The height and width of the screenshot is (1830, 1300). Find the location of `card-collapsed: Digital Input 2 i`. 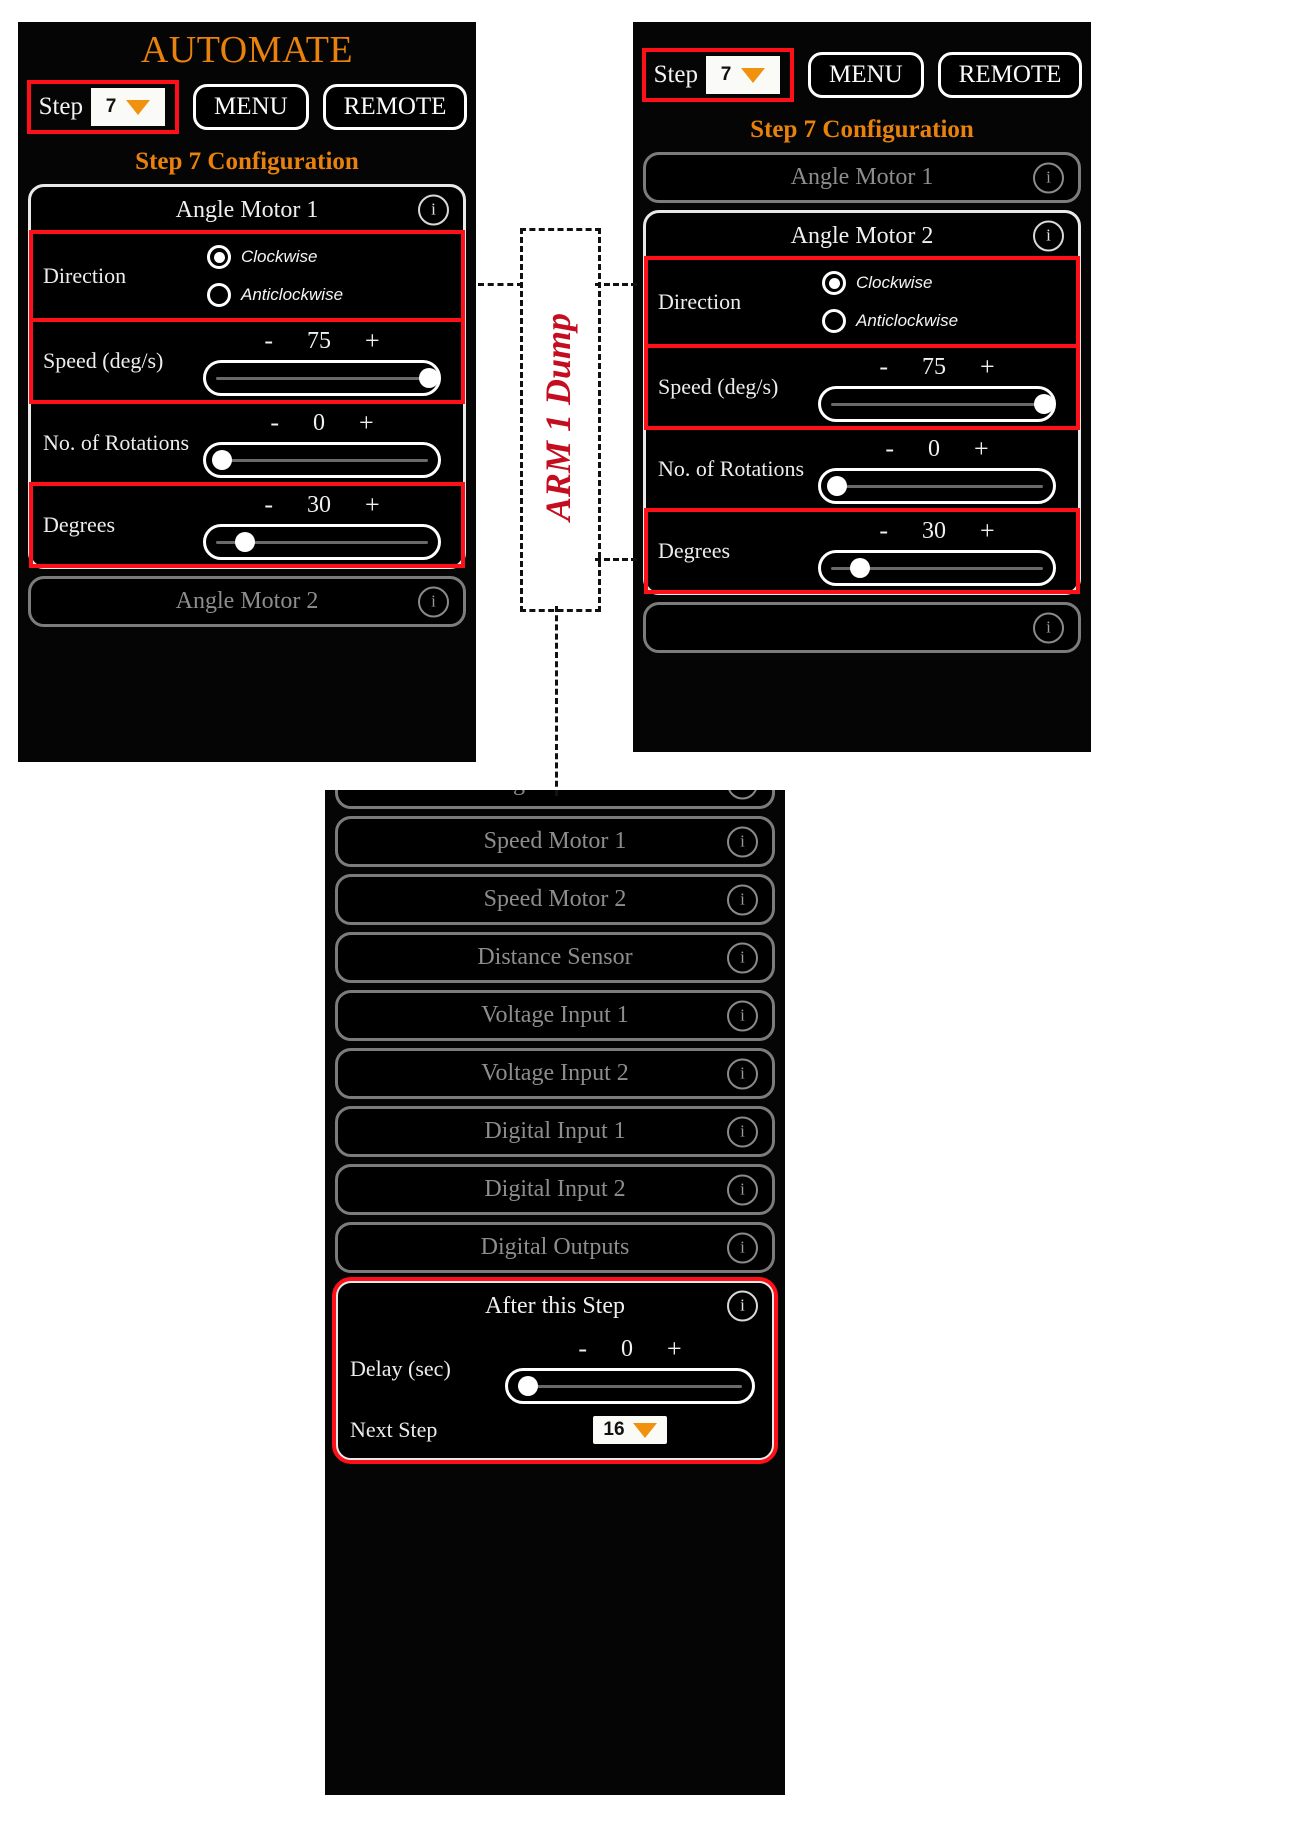

card-collapsed: Digital Input 2 i is located at coordinates (555, 1189).